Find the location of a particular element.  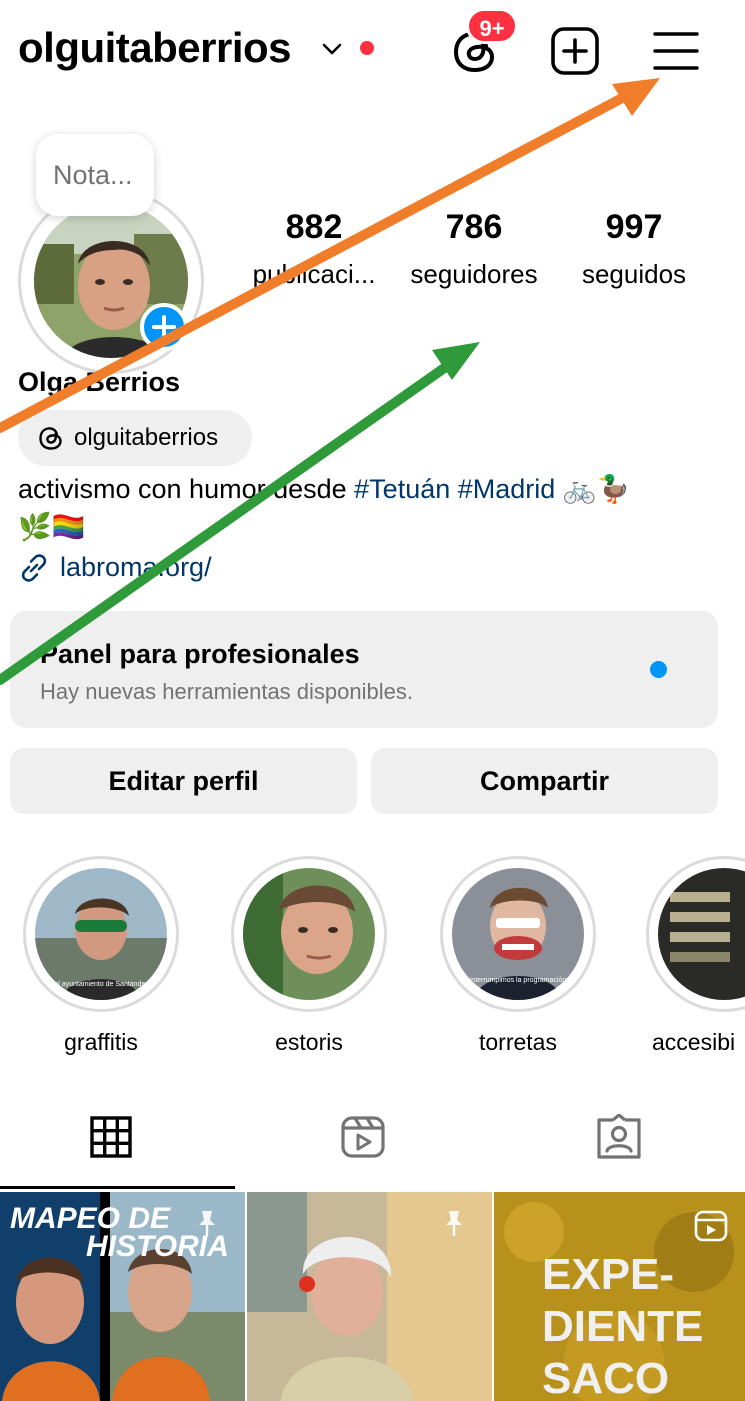

add-story-button is located at coordinates (164, 327).